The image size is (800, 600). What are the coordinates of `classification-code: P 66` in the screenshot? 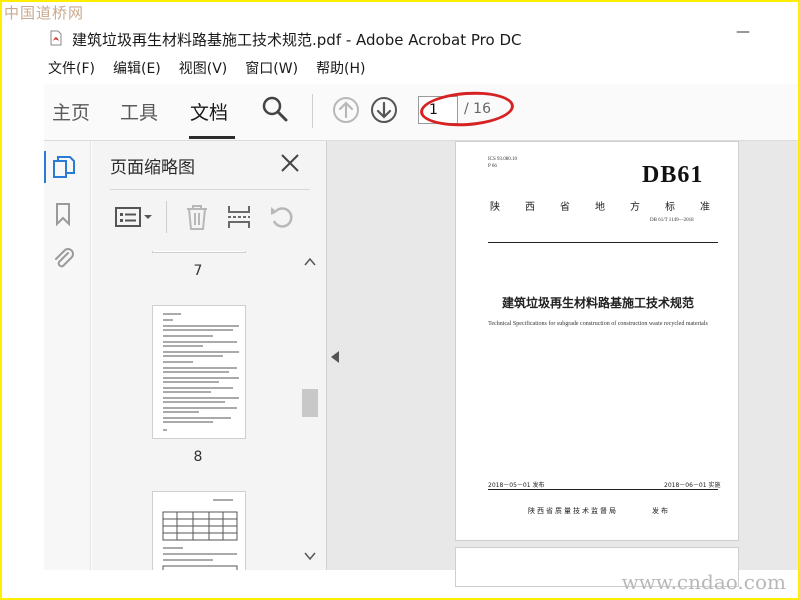 It's located at (492, 166).